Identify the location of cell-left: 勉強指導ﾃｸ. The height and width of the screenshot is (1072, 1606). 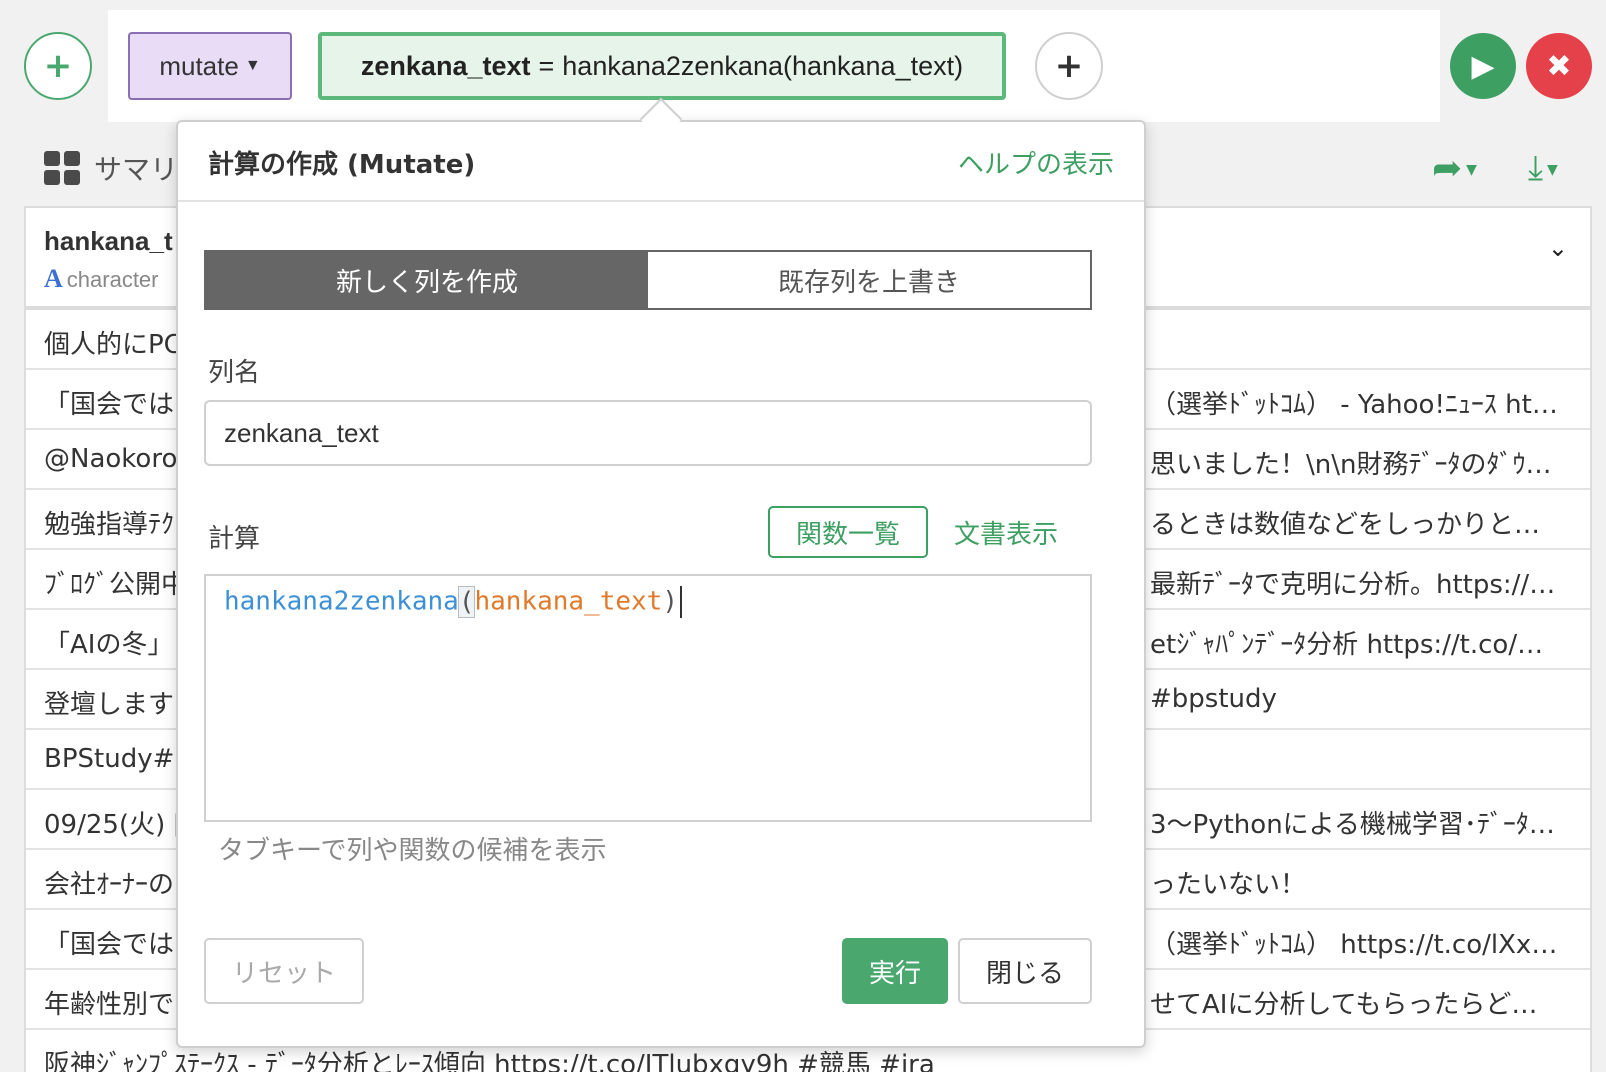
(109, 525).